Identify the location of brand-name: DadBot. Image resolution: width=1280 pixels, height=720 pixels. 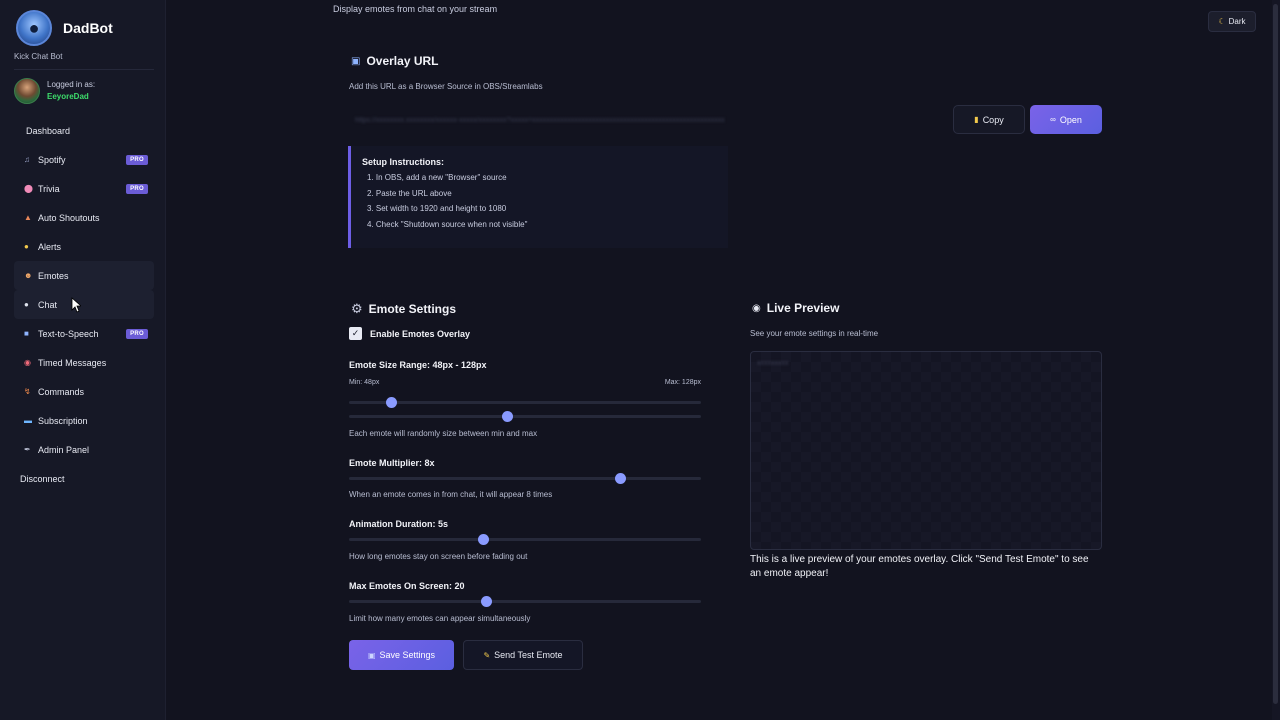
(88, 28).